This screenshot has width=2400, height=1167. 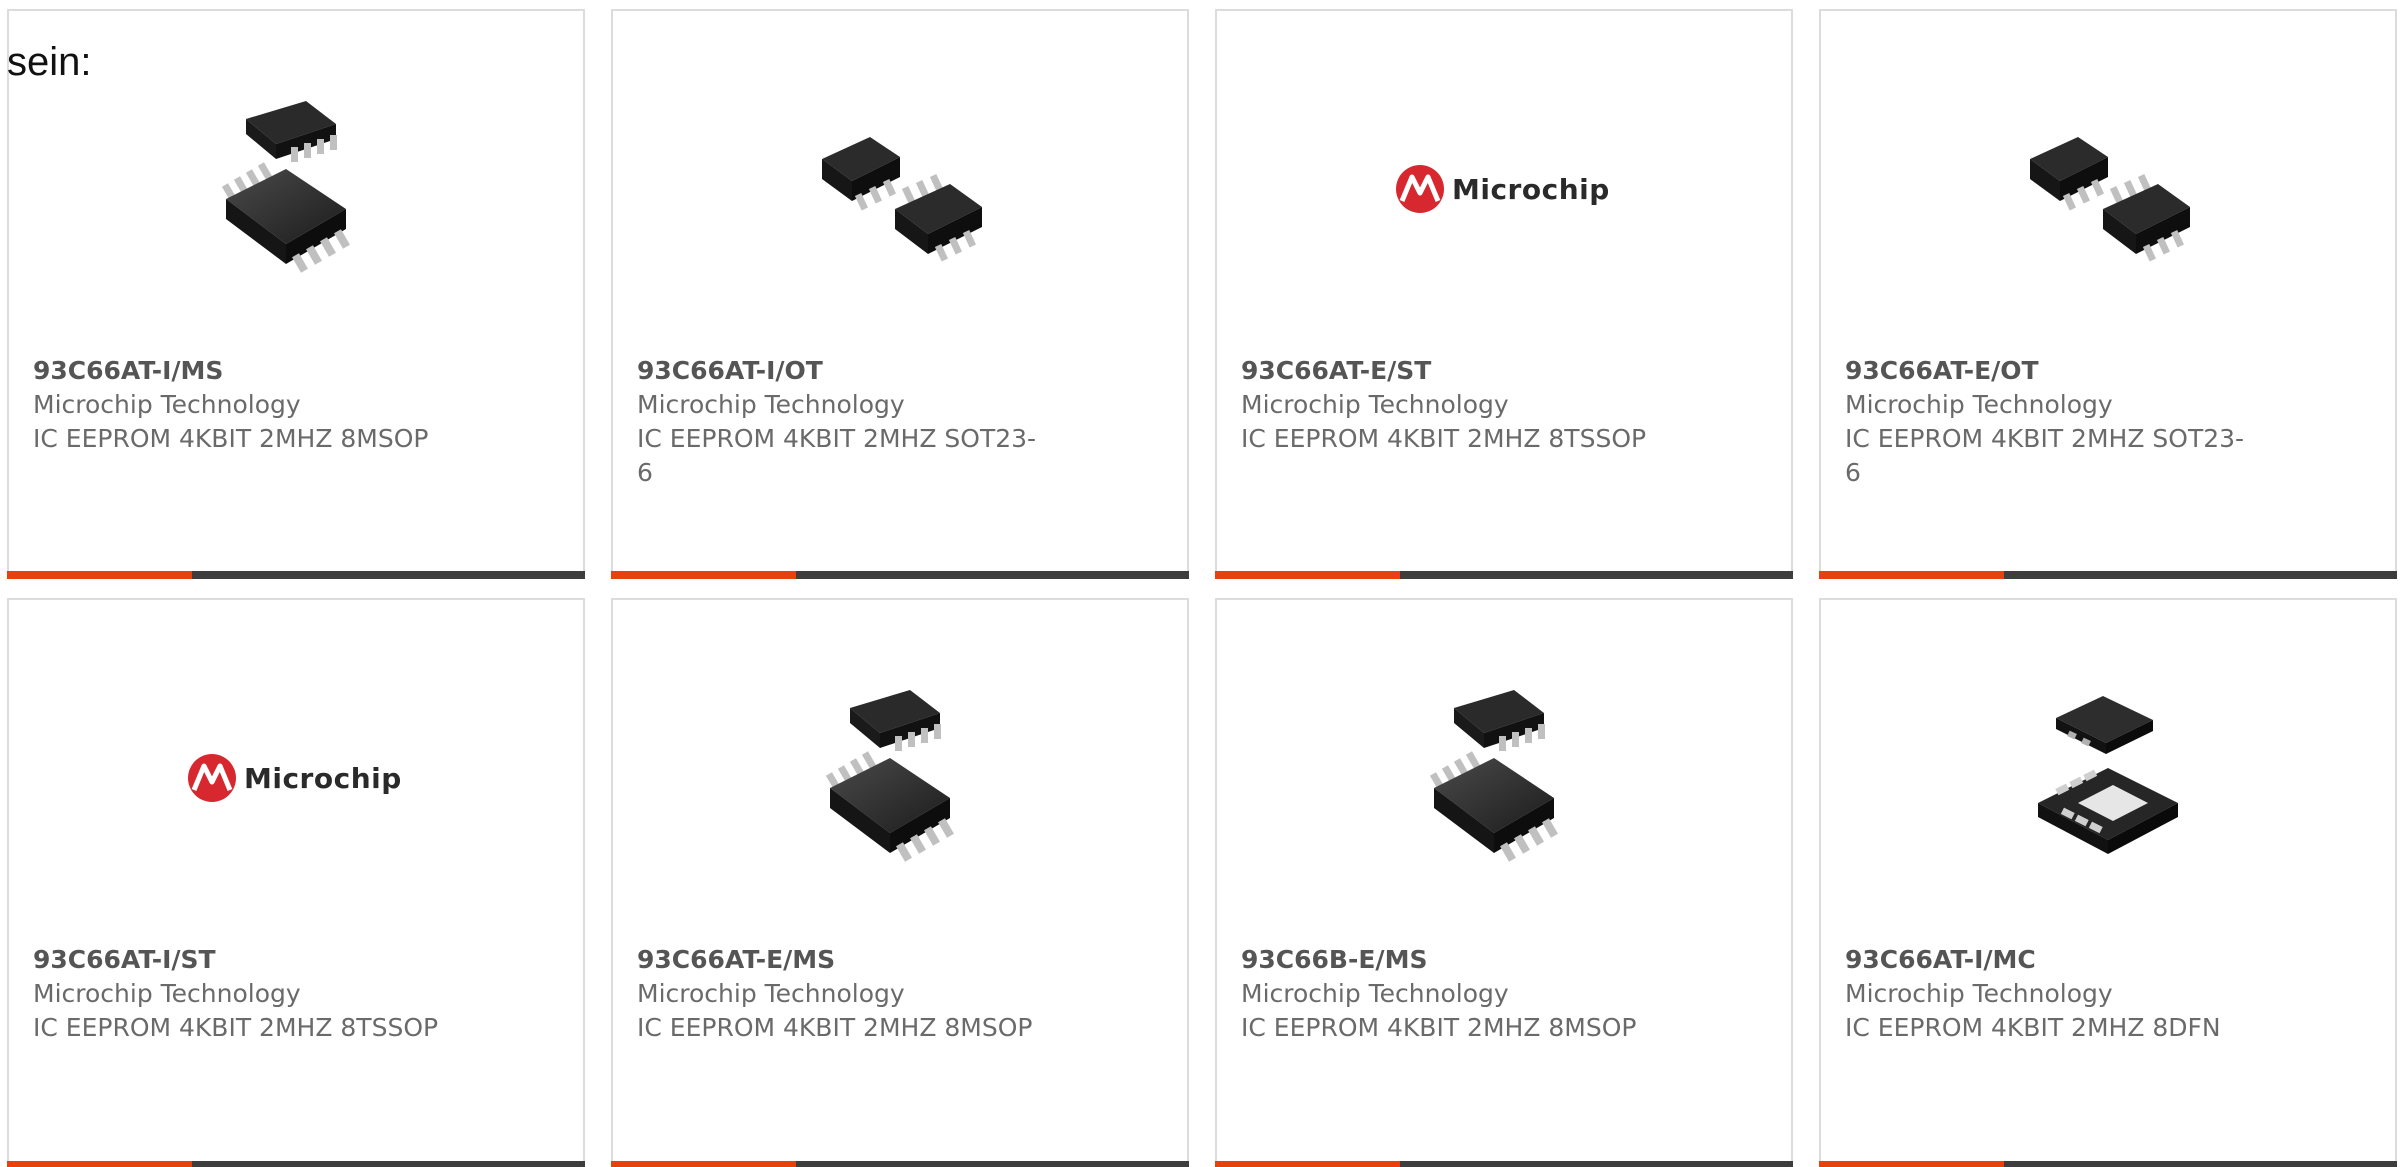 I want to click on product-description: IC EEPROM 4KBIT 2MHZ 8DFN, so click(x=2033, y=1027).